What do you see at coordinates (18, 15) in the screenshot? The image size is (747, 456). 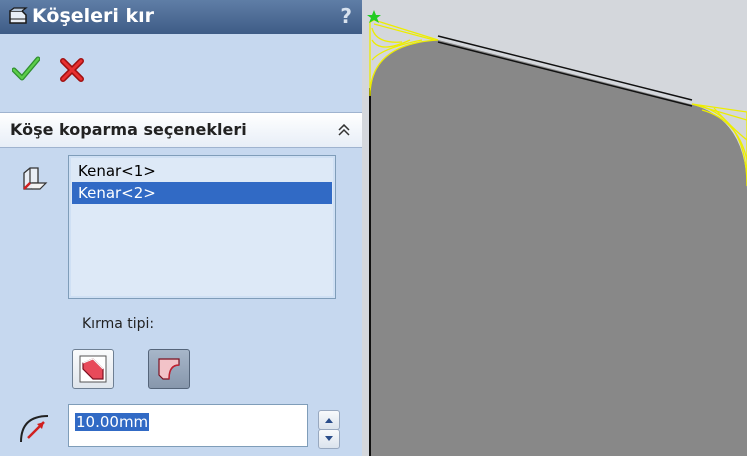 I see `sheet-metal-icon` at bounding box center [18, 15].